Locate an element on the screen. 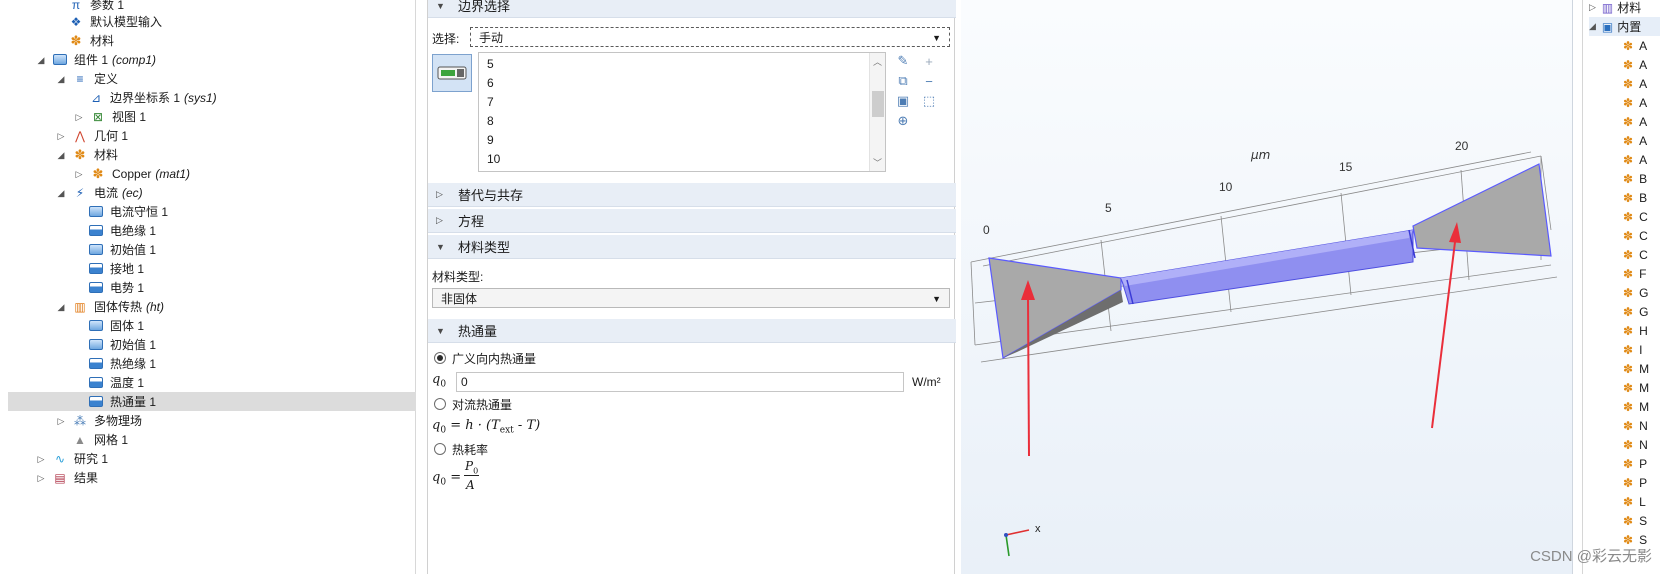 The width and height of the screenshot is (1660, 574). material-list-item: ✽ H is located at coordinates (1635, 330).